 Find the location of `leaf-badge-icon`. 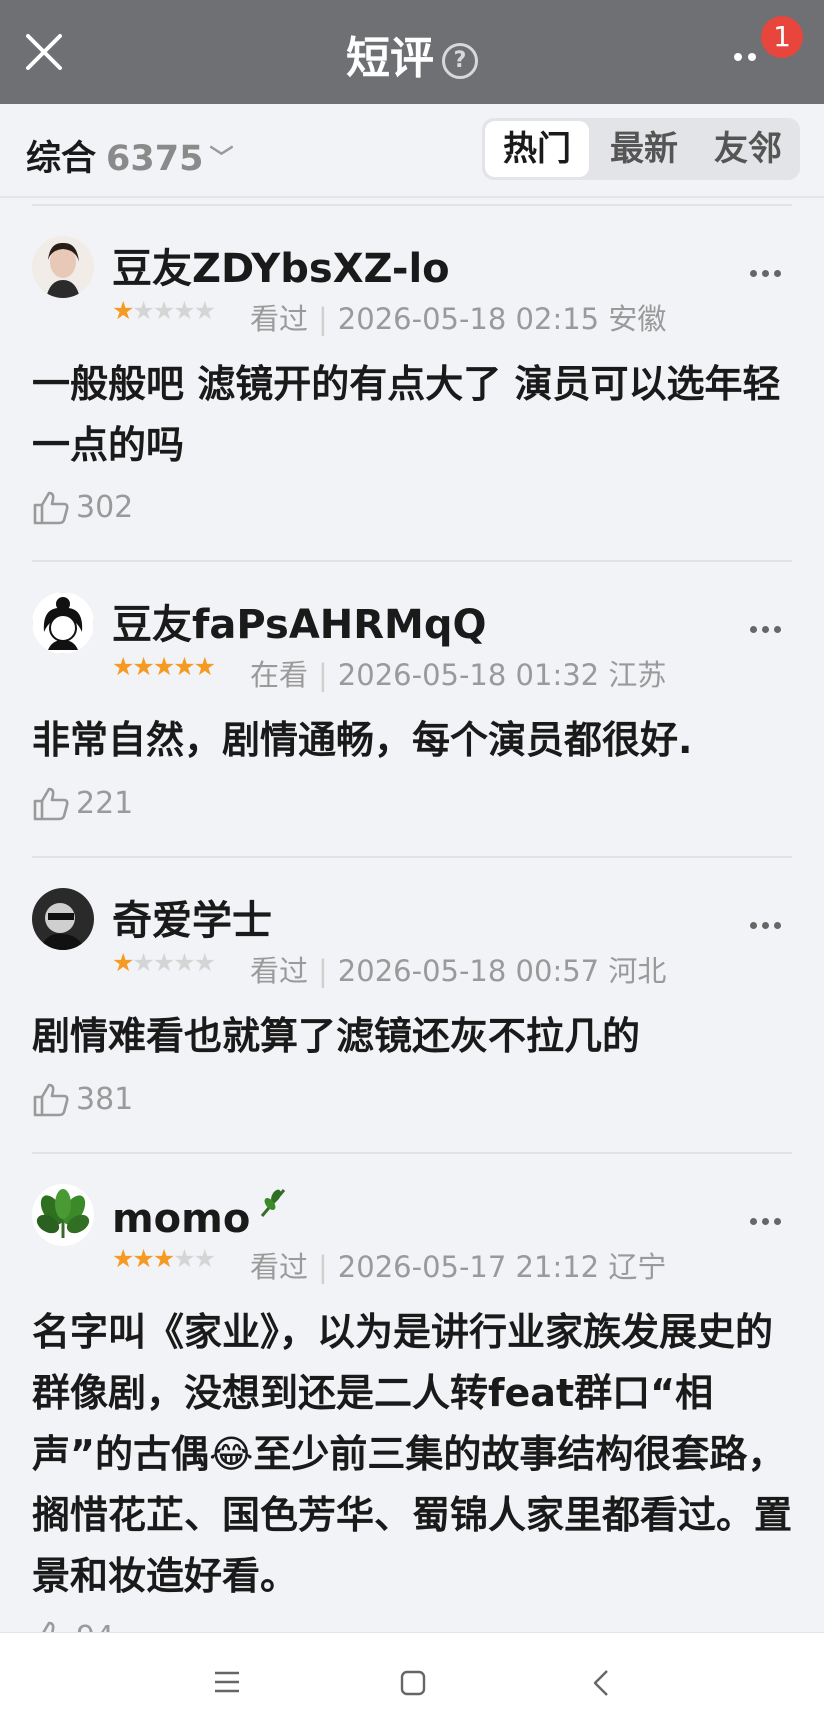

leaf-badge-icon is located at coordinates (273, 1203).